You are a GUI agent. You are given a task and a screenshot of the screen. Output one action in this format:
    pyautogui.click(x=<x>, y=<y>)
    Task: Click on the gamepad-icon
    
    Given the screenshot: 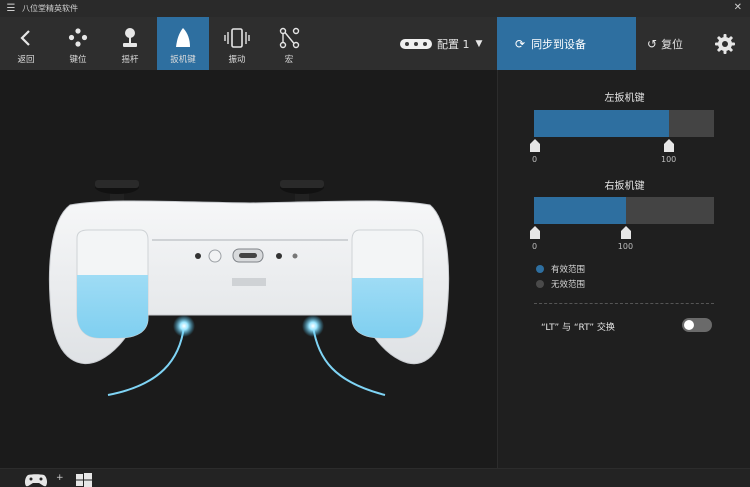 What is the action you would take?
    pyautogui.click(x=36, y=480)
    